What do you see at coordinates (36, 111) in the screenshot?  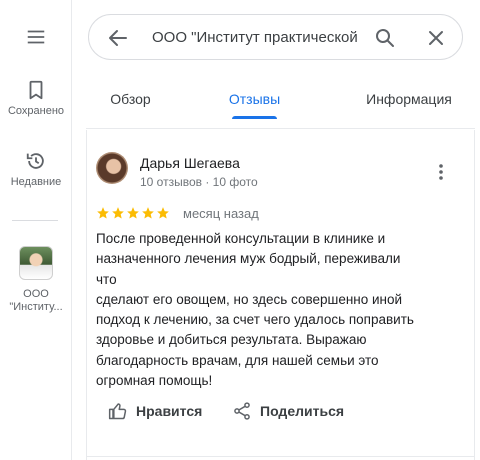 I see `saved-label: Сохранено` at bounding box center [36, 111].